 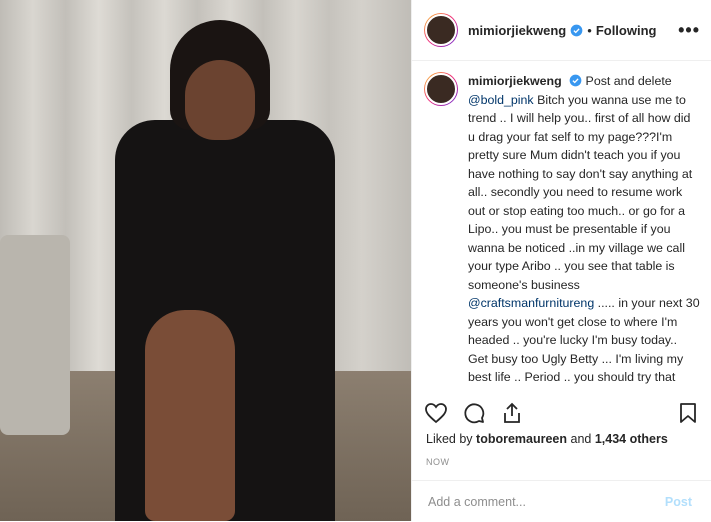 What do you see at coordinates (562, 413) in the screenshot?
I see `action-bar` at bounding box center [562, 413].